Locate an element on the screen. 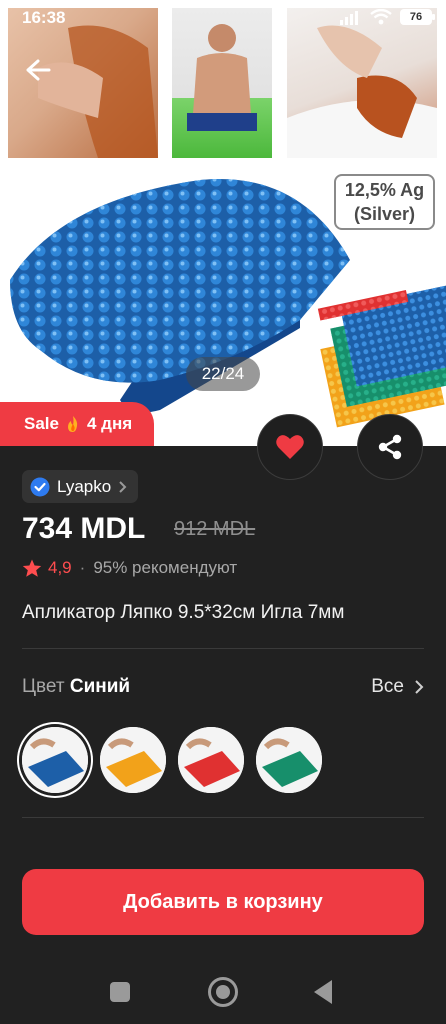 Image resolution: width=446 pixels, height=1024 pixels. recommend-text: 95% рекомендуют is located at coordinates (165, 567).